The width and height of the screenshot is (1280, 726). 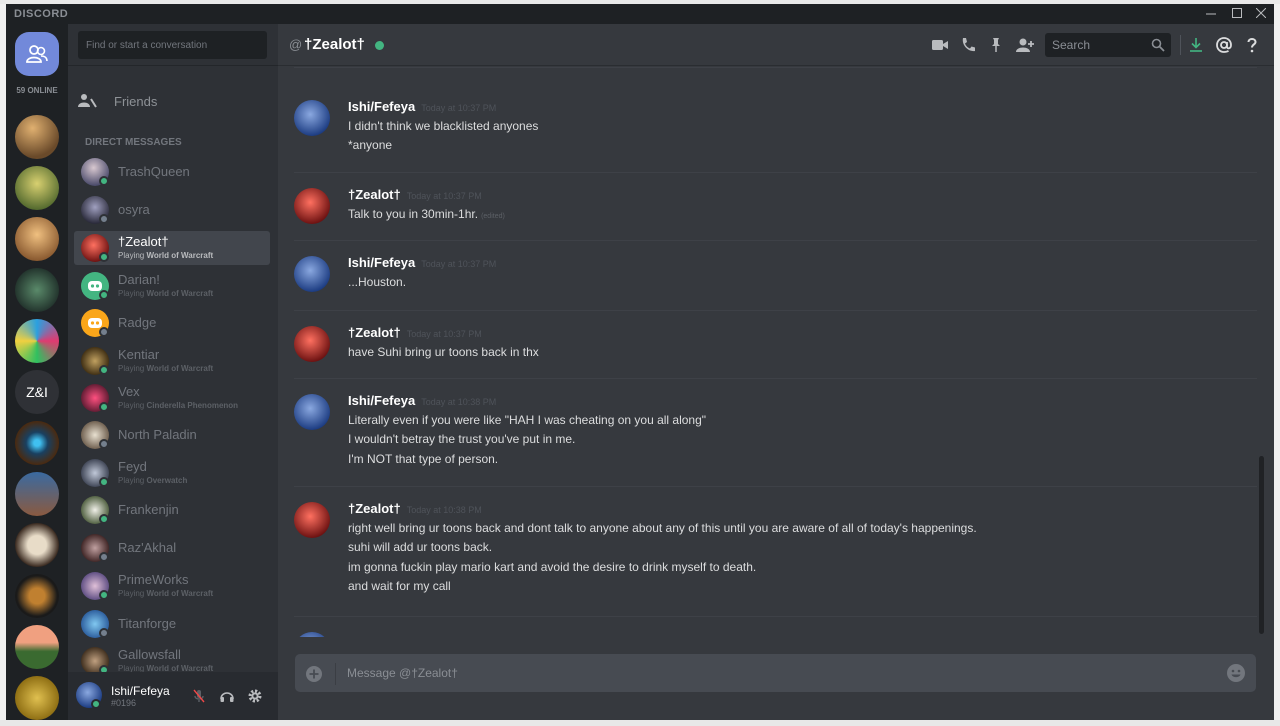 What do you see at coordinates (173, 65) in the screenshot?
I see `dm-divider` at bounding box center [173, 65].